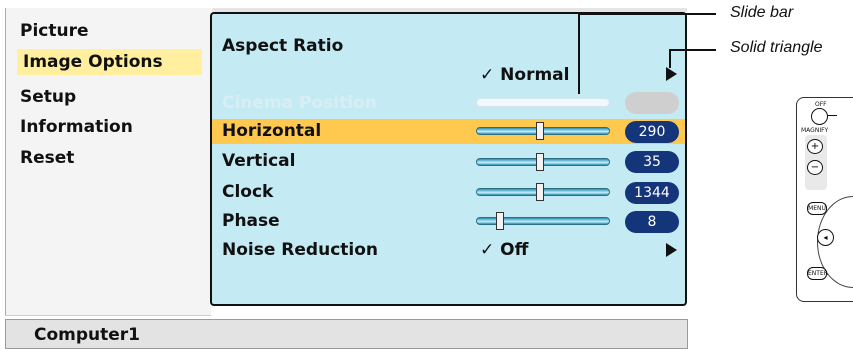 This screenshot has width=853, height=349. I want to click on horizontal-value: 290, so click(652, 132).